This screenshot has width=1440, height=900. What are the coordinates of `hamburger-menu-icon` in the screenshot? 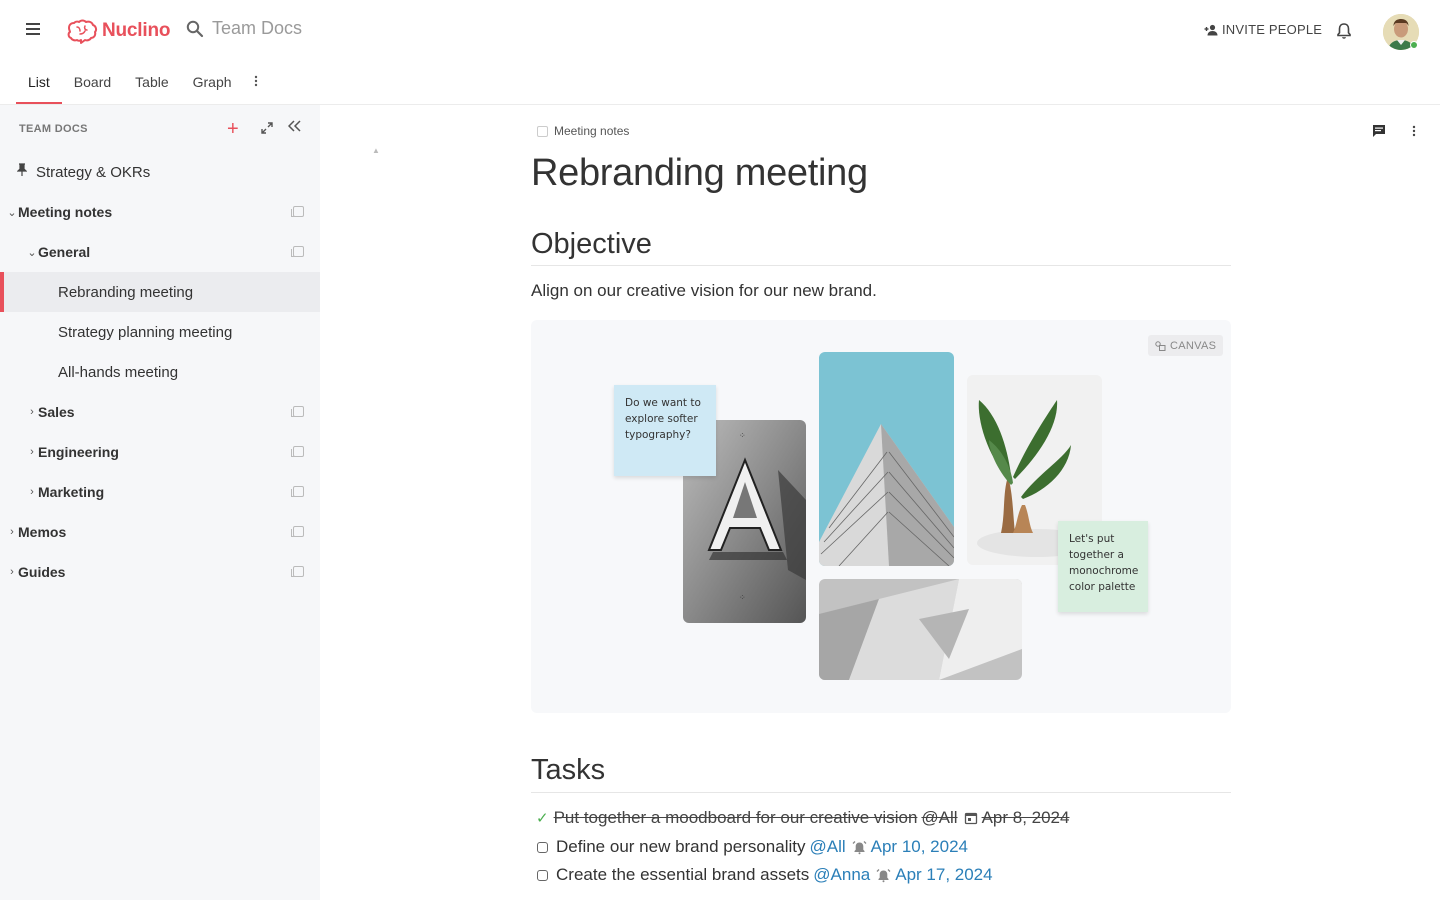 It's located at (33, 32).